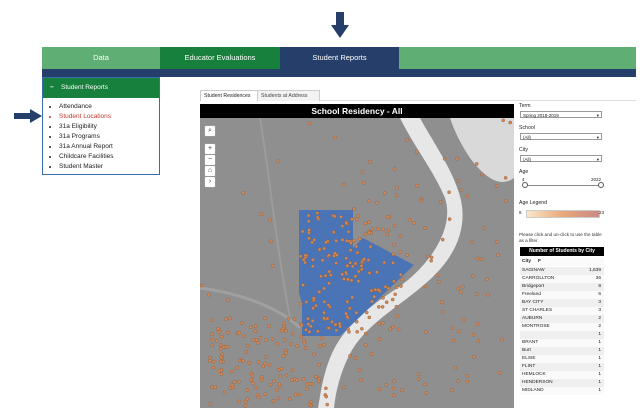 The width and height of the screenshot is (643, 410). What do you see at coordinates (109, 157) in the screenshot?
I see `menu-item-childcare-facilities: Childcare Facilities` at bounding box center [109, 157].